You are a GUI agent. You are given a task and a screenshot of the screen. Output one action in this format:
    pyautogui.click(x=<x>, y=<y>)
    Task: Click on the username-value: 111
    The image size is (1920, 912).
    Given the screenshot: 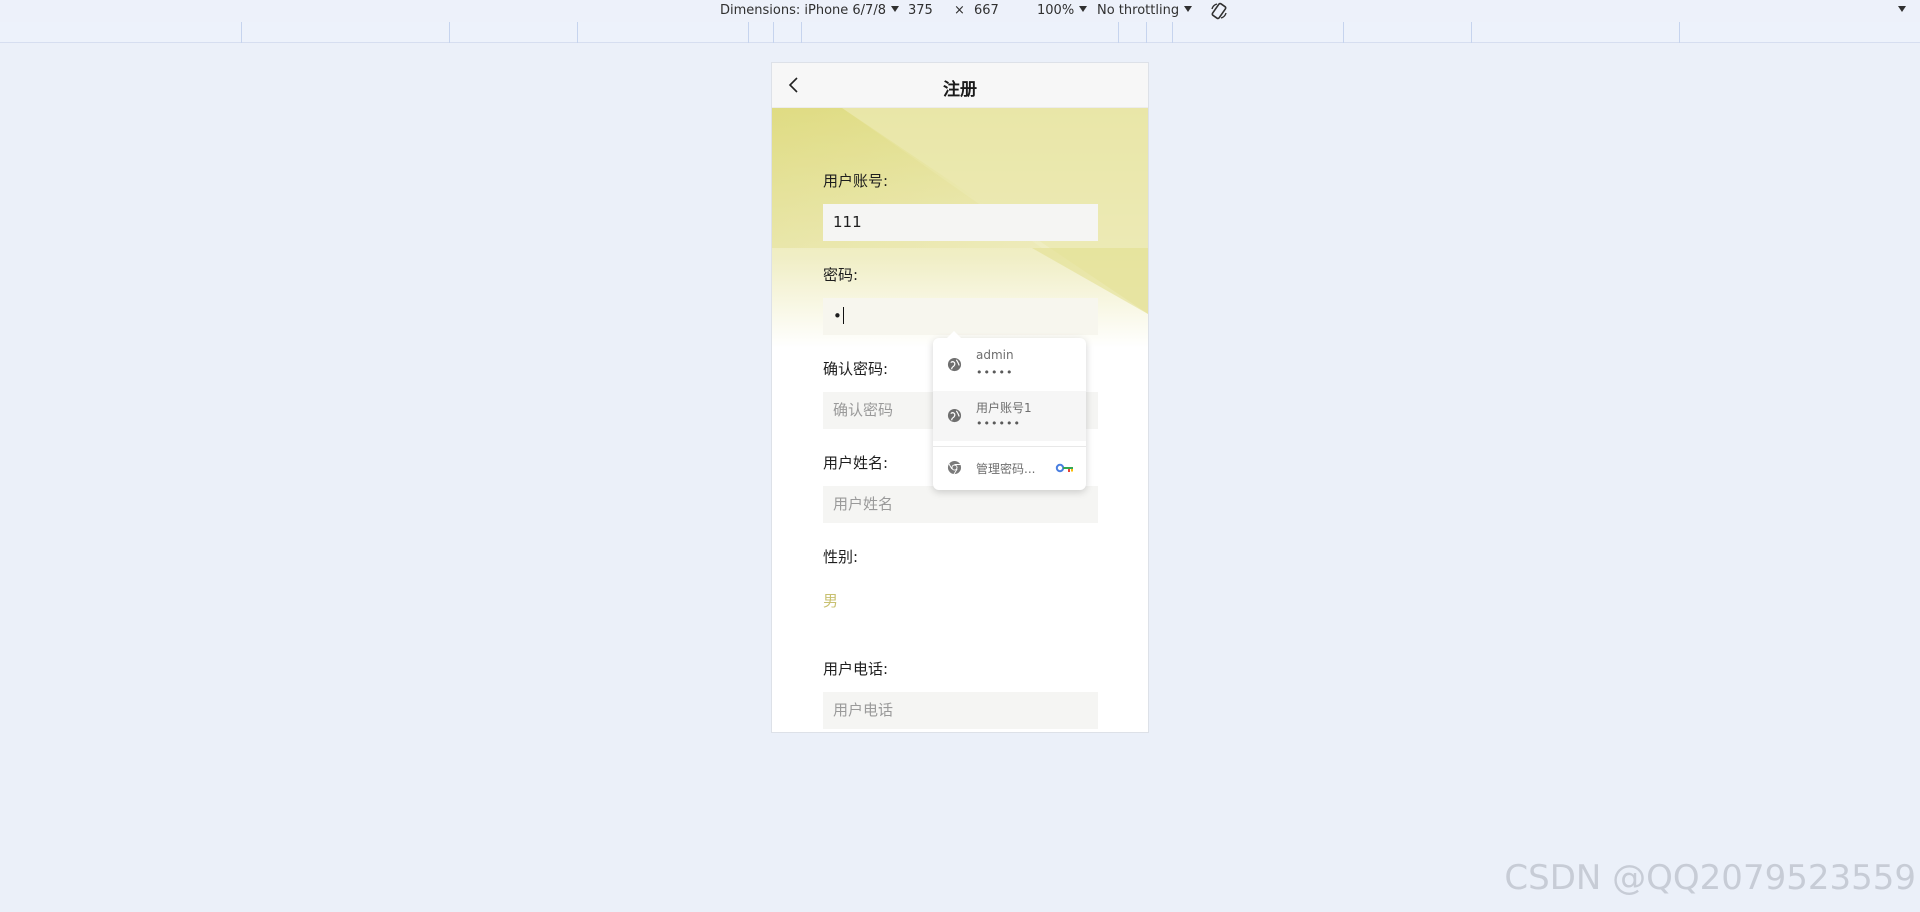 What is the action you would take?
    pyautogui.click(x=847, y=222)
    